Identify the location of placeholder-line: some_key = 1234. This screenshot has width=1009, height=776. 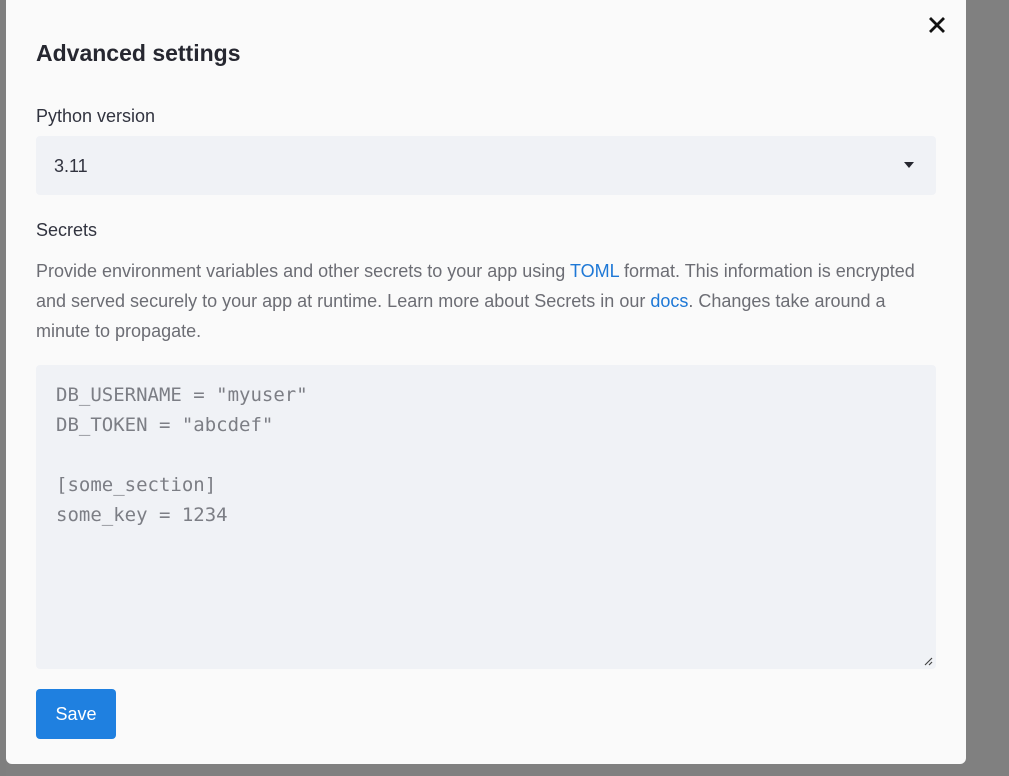
(142, 515).